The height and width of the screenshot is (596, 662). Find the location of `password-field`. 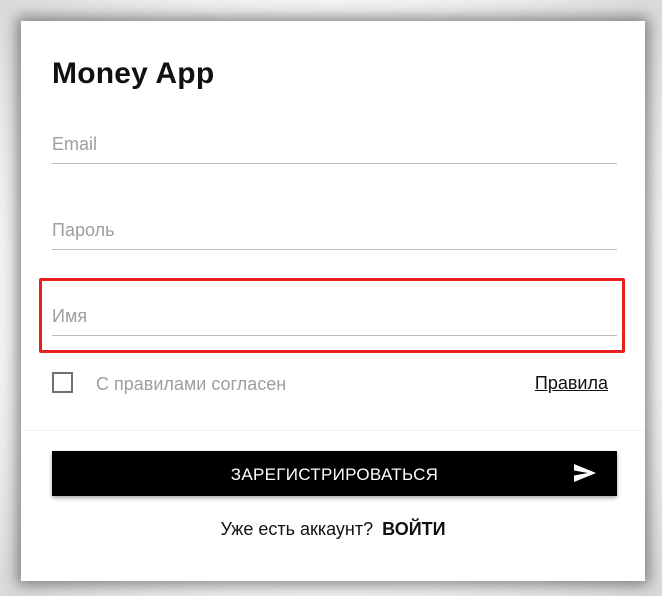

password-field is located at coordinates (334, 232).